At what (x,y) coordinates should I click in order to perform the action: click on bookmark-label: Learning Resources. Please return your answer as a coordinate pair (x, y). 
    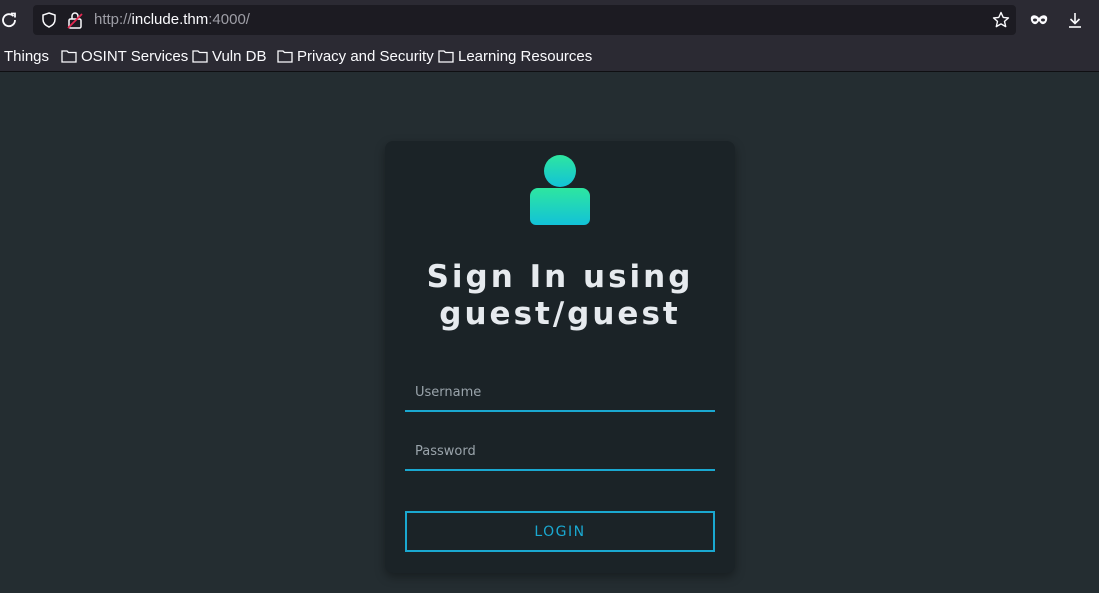
    Looking at the image, I should click on (525, 56).